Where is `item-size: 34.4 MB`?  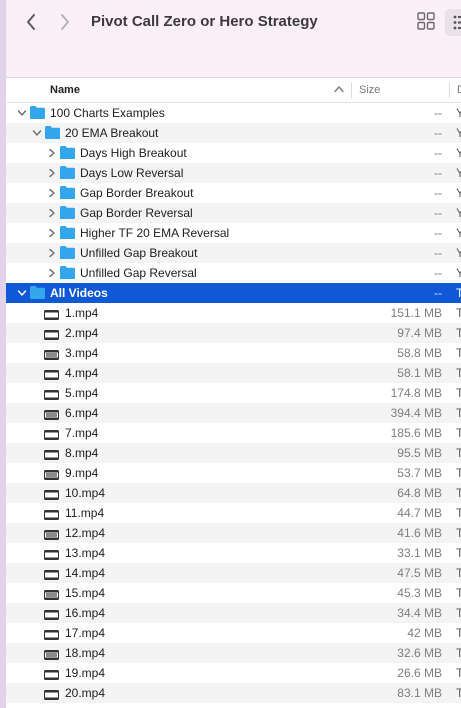
item-size: 34.4 MB is located at coordinates (419, 613).